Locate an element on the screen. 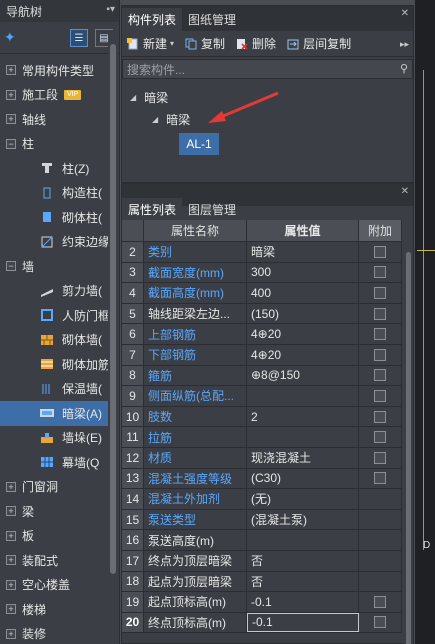  more-tools-icon: ▸▸ is located at coordinates (404, 44).